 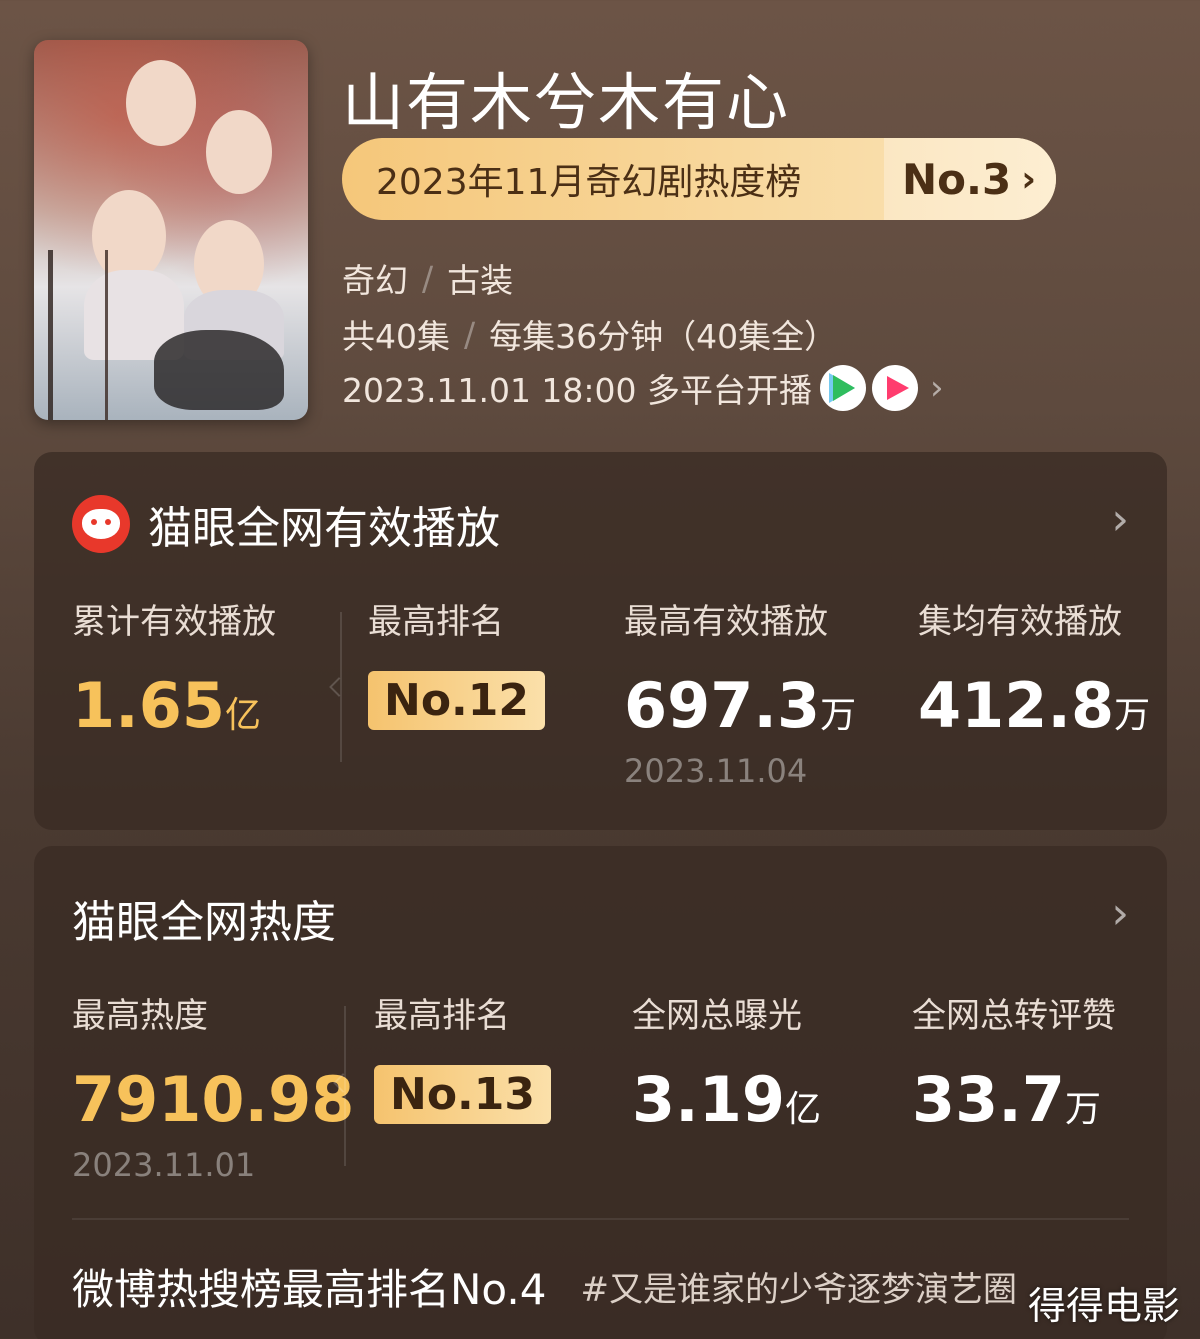 What do you see at coordinates (148, 705) in the screenshot?
I see `stat-number: 1.65` at bounding box center [148, 705].